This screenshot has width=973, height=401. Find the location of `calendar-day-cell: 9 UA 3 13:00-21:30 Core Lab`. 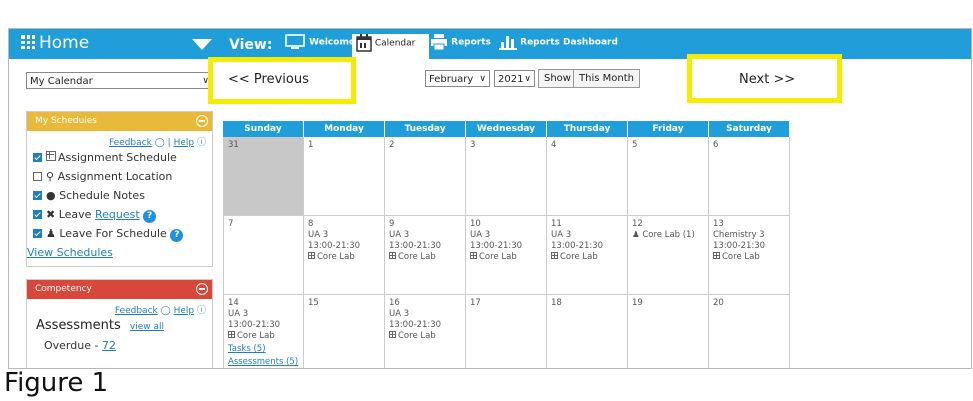

calendar-day-cell: 9 UA 3 13:00-21:30 Core Lab is located at coordinates (425, 255).